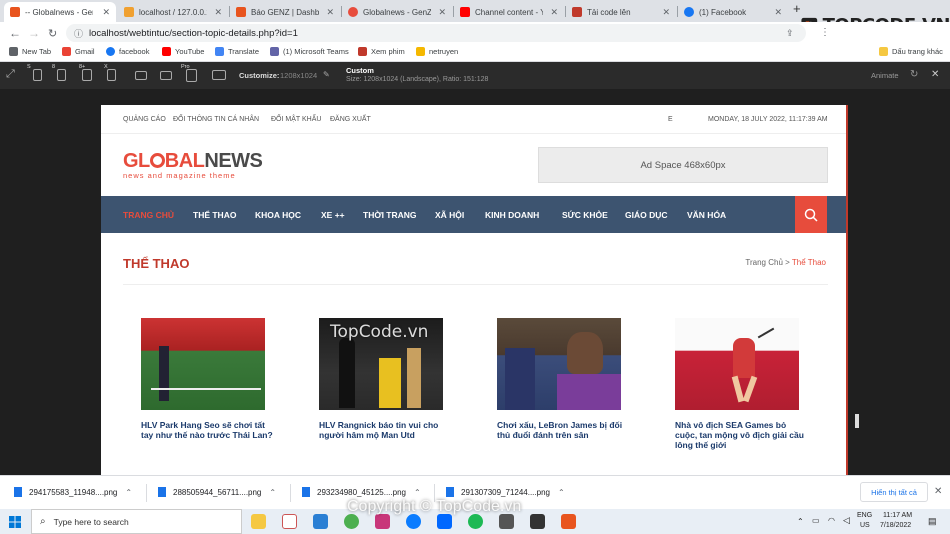 The width and height of the screenshot is (950, 534). Describe the element at coordinates (790, 33) in the screenshot. I see `share-icon: ⇪` at that location.